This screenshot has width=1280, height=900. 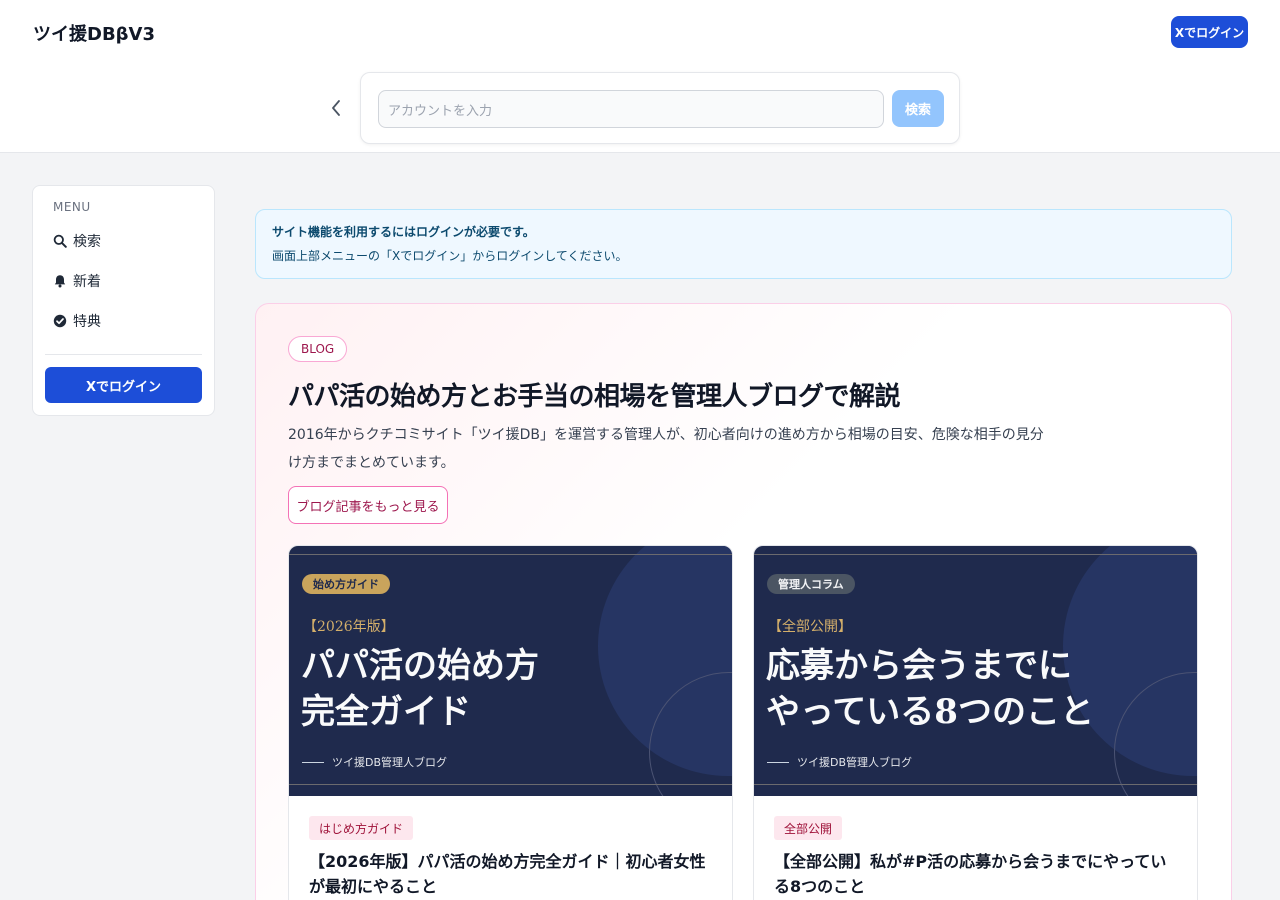 I want to click on back-chevron-icon, so click(x=336, y=108).